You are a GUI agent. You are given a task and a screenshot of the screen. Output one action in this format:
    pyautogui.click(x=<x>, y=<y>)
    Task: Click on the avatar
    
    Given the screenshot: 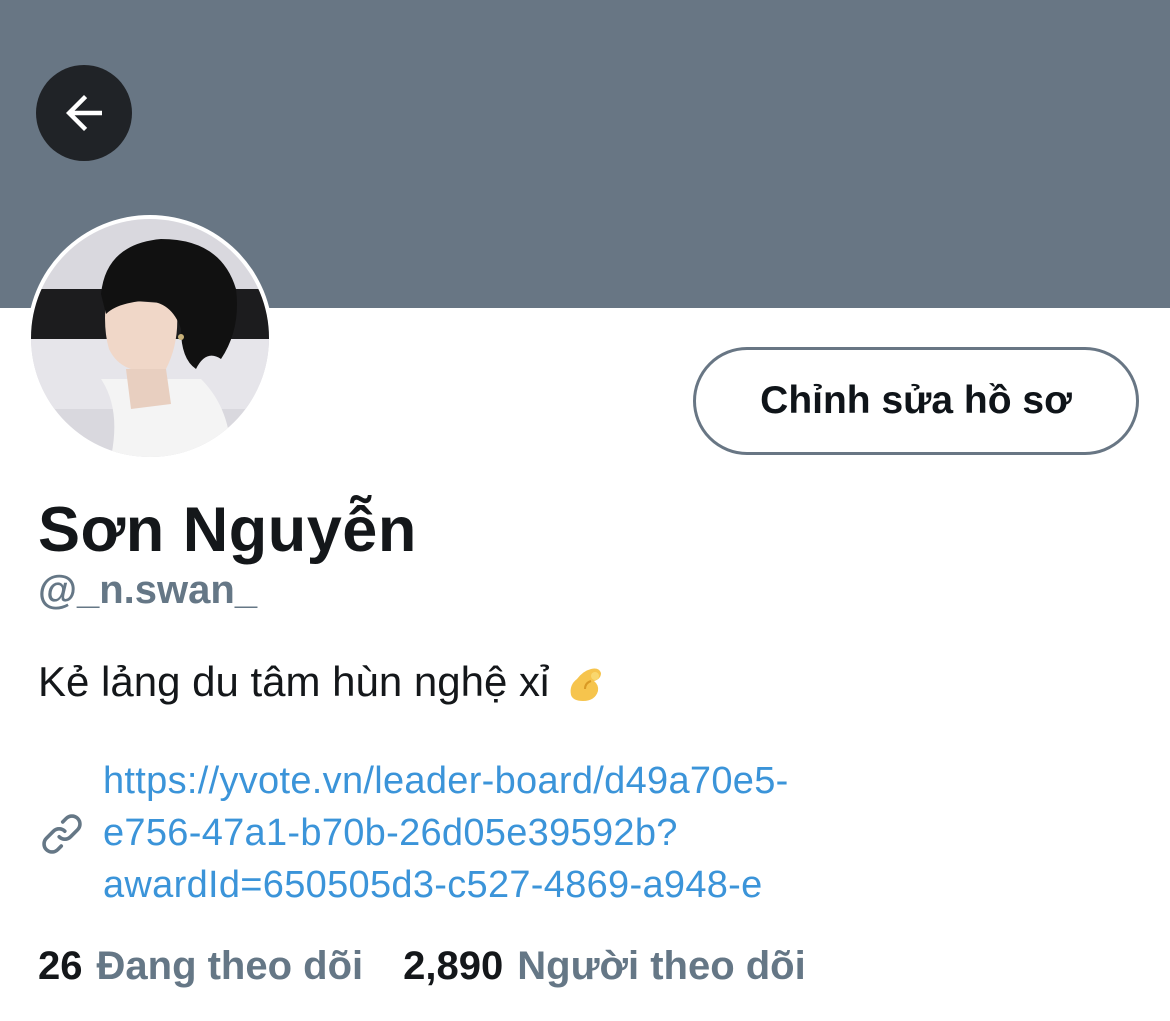 What is the action you would take?
    pyautogui.click(x=150, y=338)
    